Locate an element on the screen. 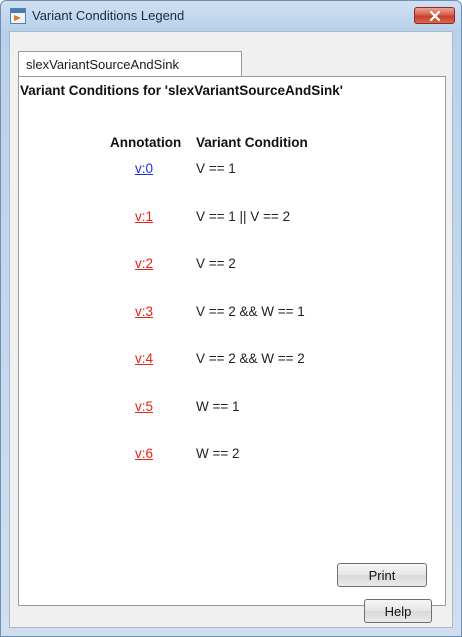  close-button is located at coordinates (434, 15).